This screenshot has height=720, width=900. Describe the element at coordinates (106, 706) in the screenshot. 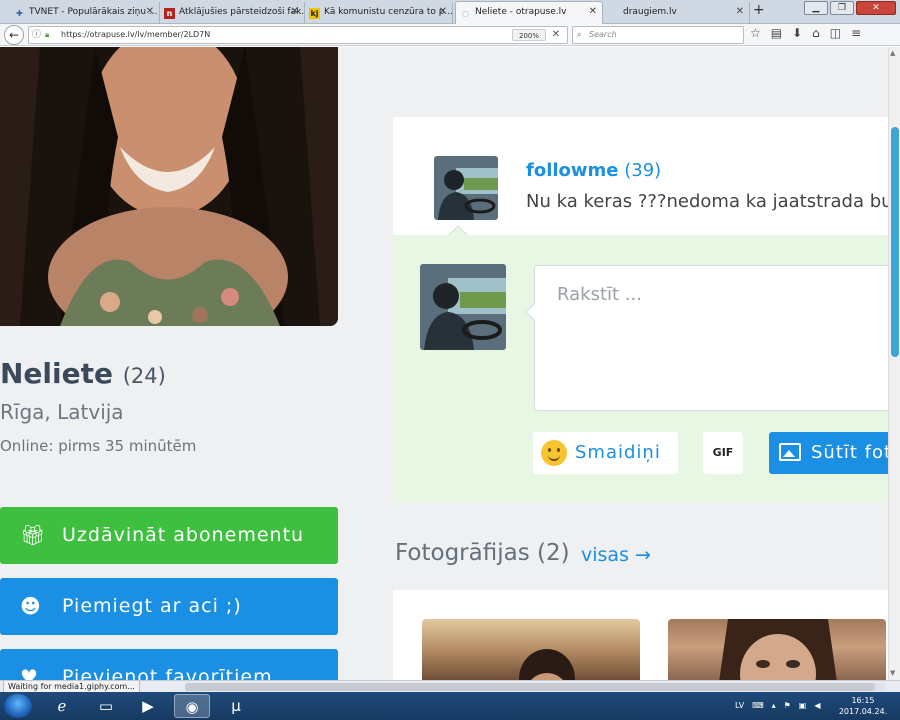

I see `file-explorer-icon: ▭` at that location.